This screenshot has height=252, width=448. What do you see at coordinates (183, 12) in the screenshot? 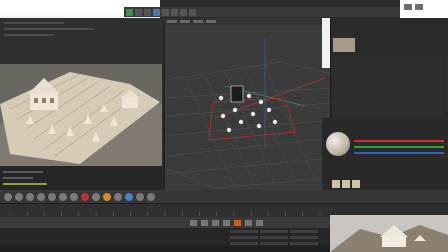
I see `object-icon` at bounding box center [183, 12].